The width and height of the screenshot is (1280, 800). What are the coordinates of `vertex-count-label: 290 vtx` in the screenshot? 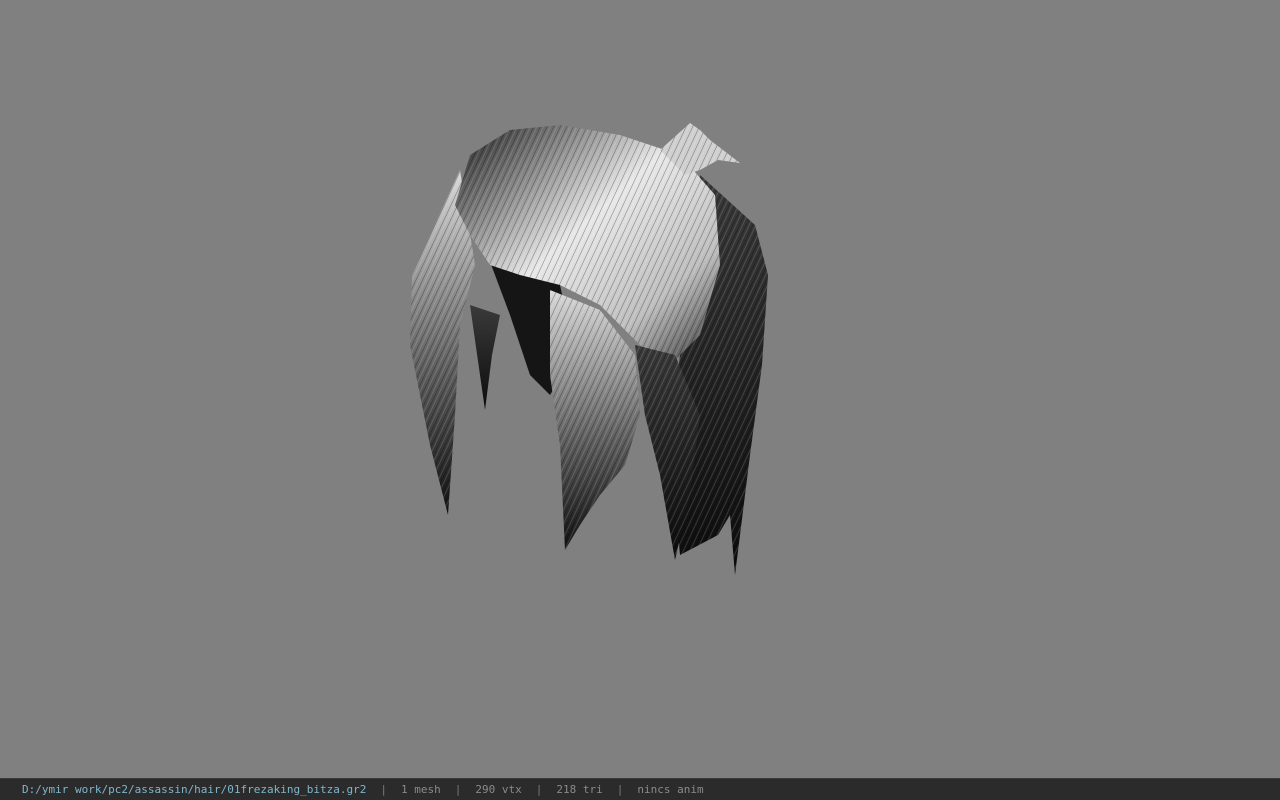 It's located at (498, 789).